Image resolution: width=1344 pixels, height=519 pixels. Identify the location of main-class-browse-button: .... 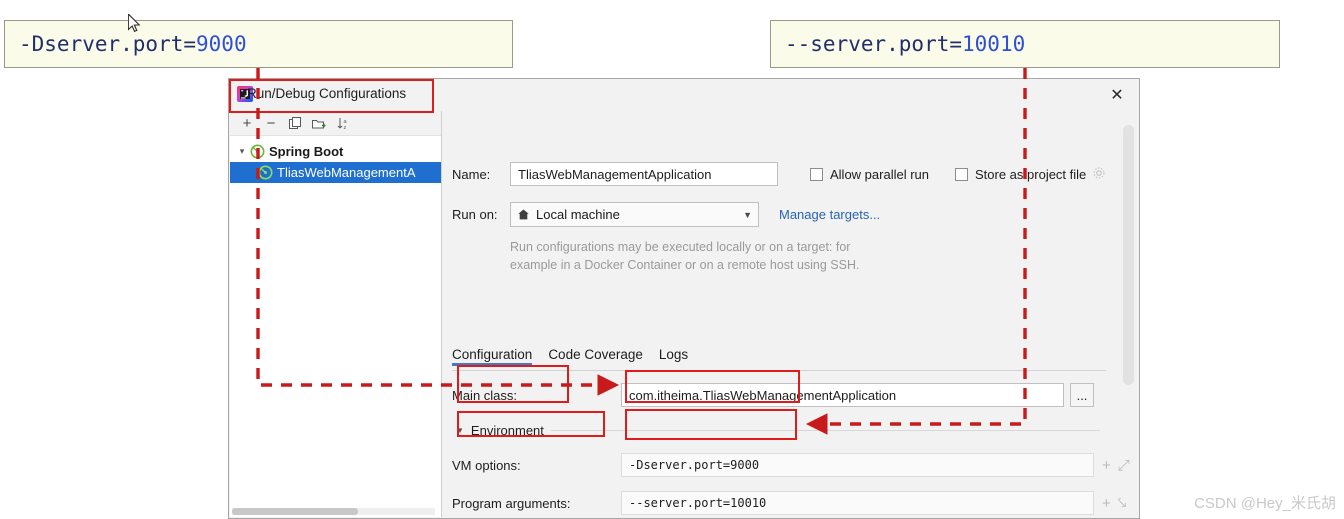
(1082, 395).